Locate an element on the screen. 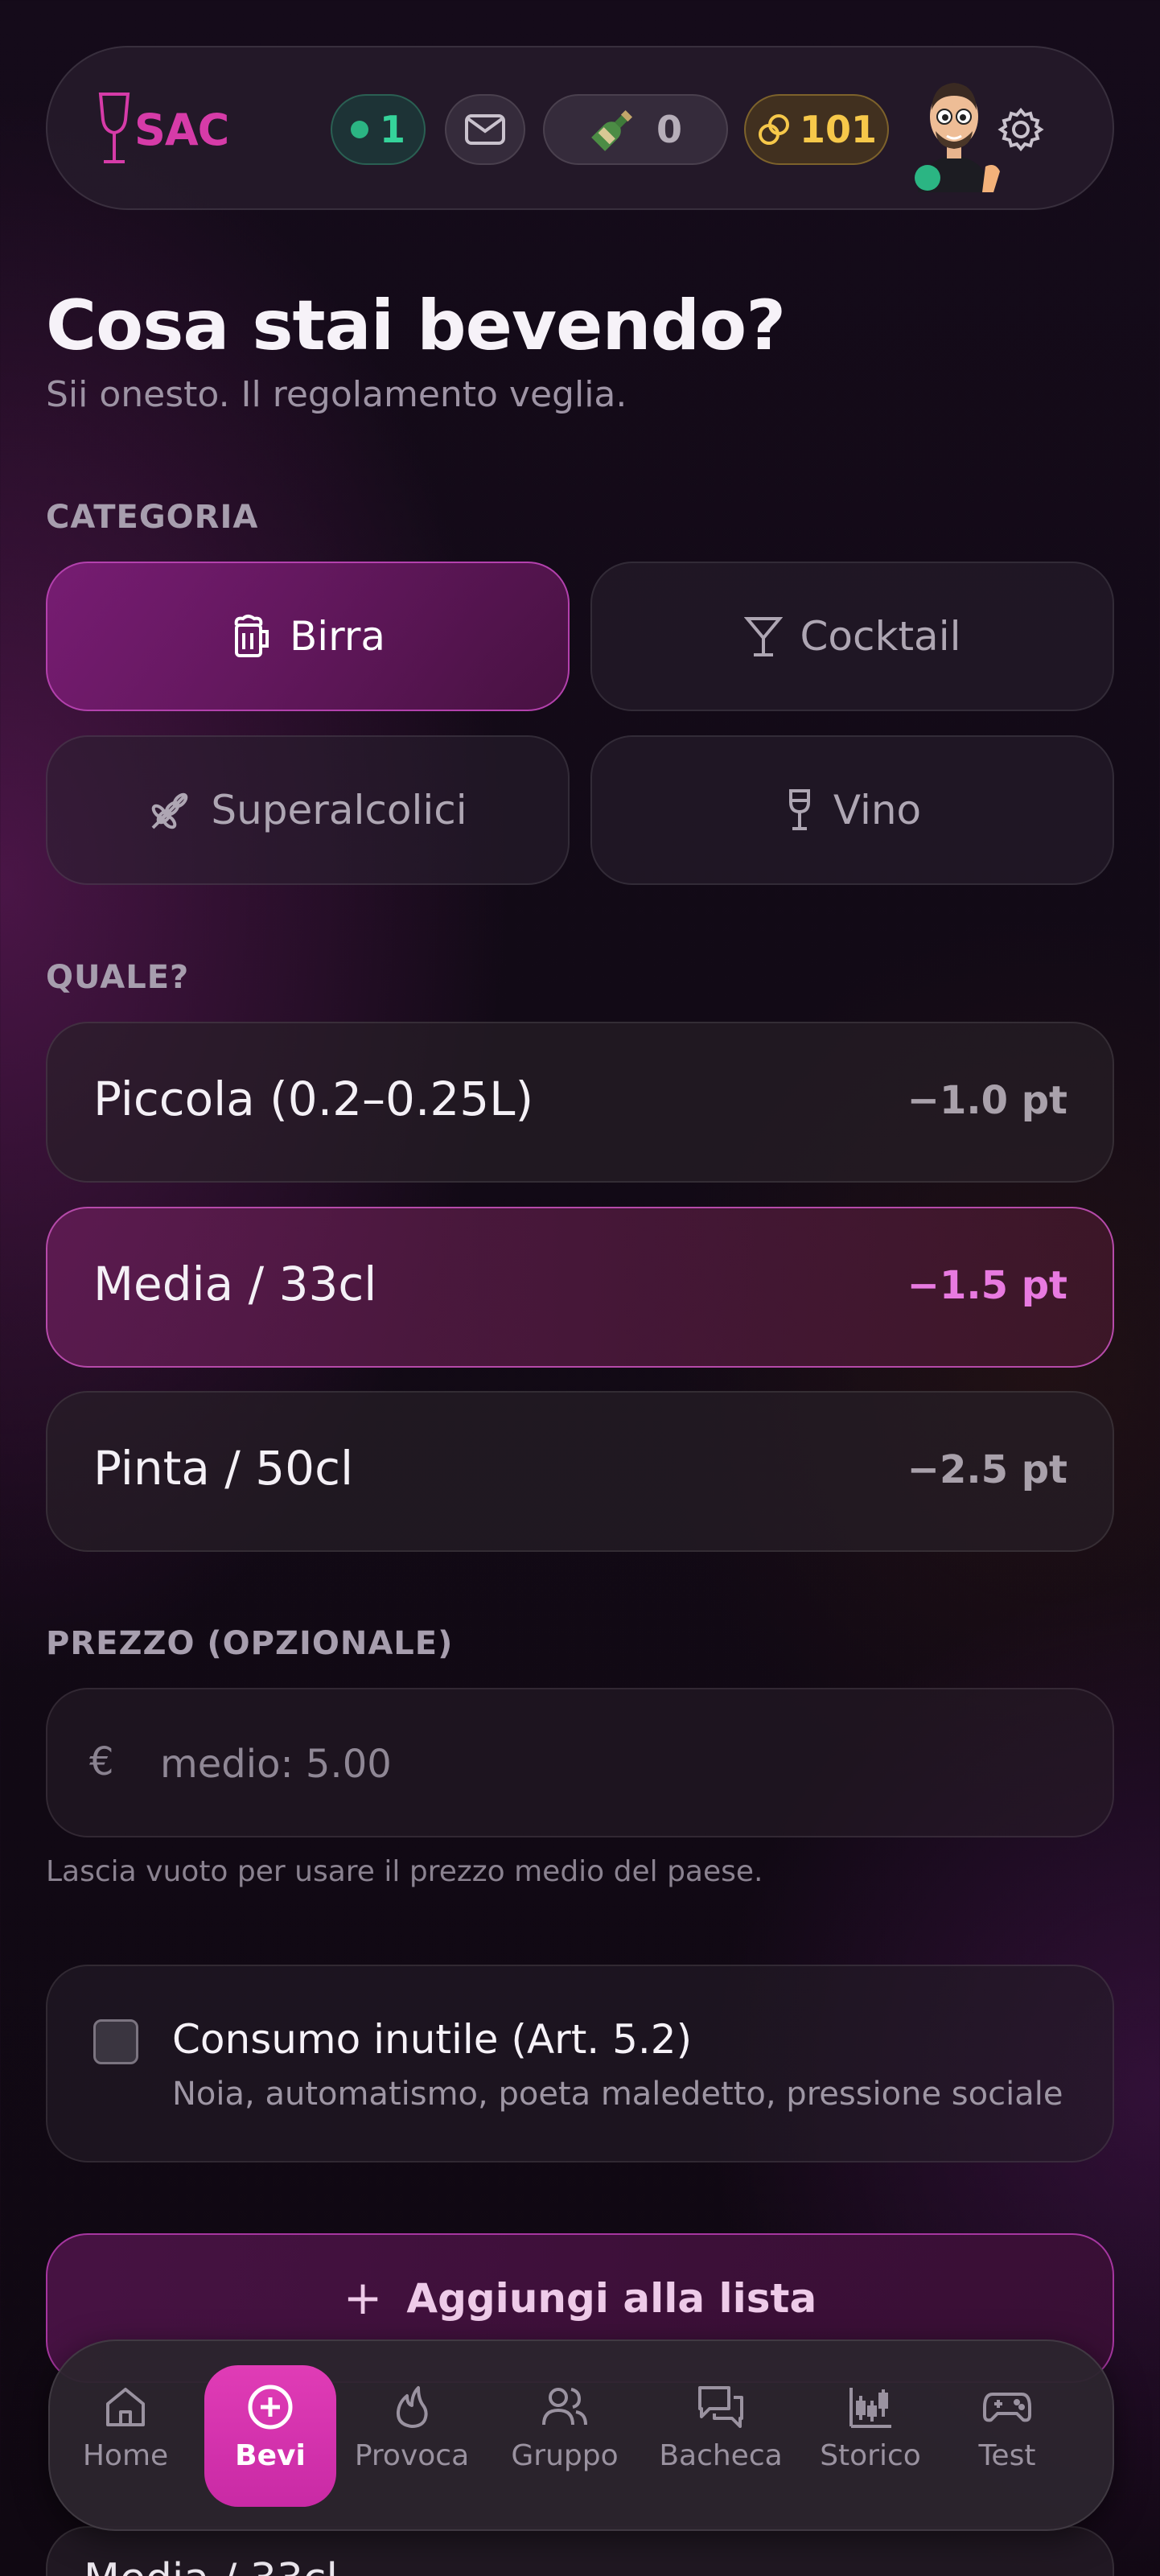 This screenshot has width=1160, height=2576. chart-icon is located at coordinates (870, 2408).